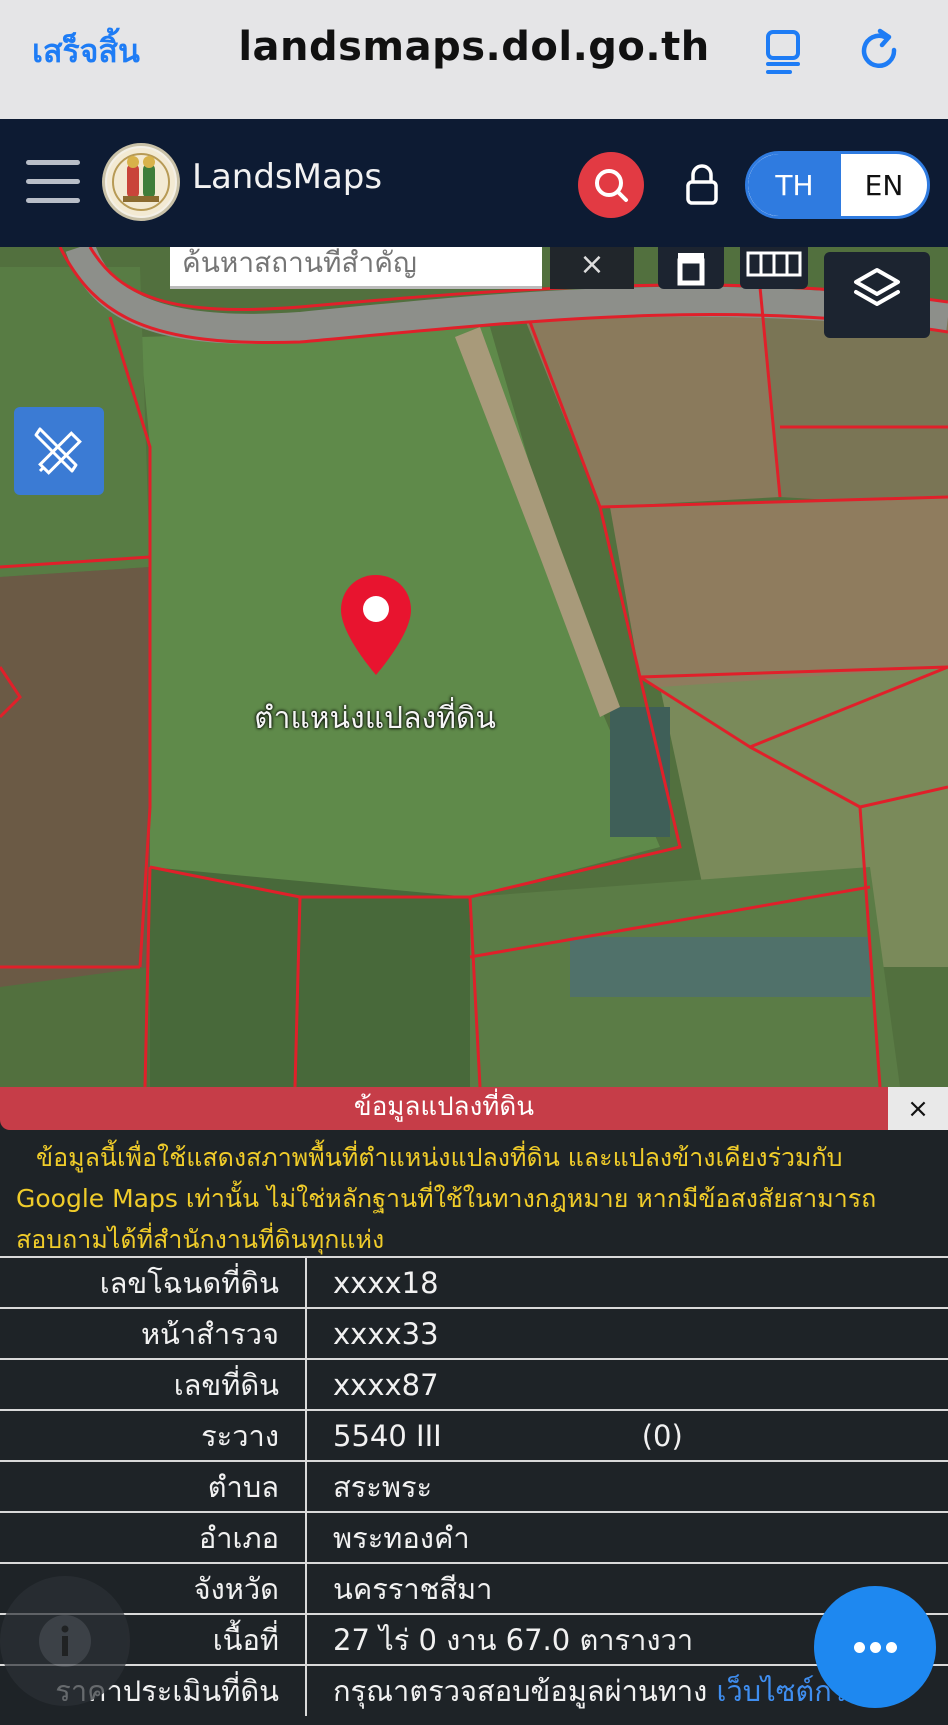 This screenshot has width=948, height=1725. I want to click on table-row: เลขที่ดิน xxxx87, so click(474, 1384).